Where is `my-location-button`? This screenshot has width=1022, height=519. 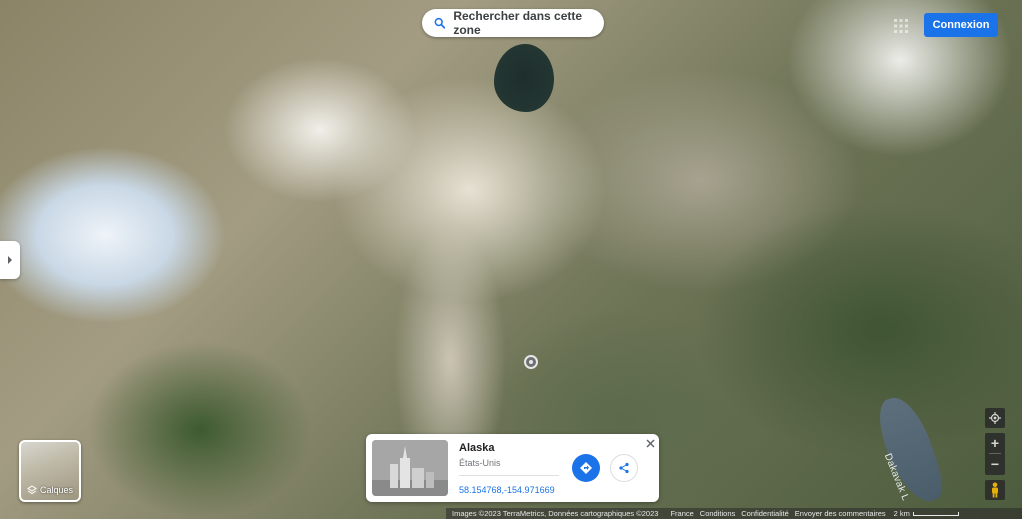
my-location-button is located at coordinates (995, 418).